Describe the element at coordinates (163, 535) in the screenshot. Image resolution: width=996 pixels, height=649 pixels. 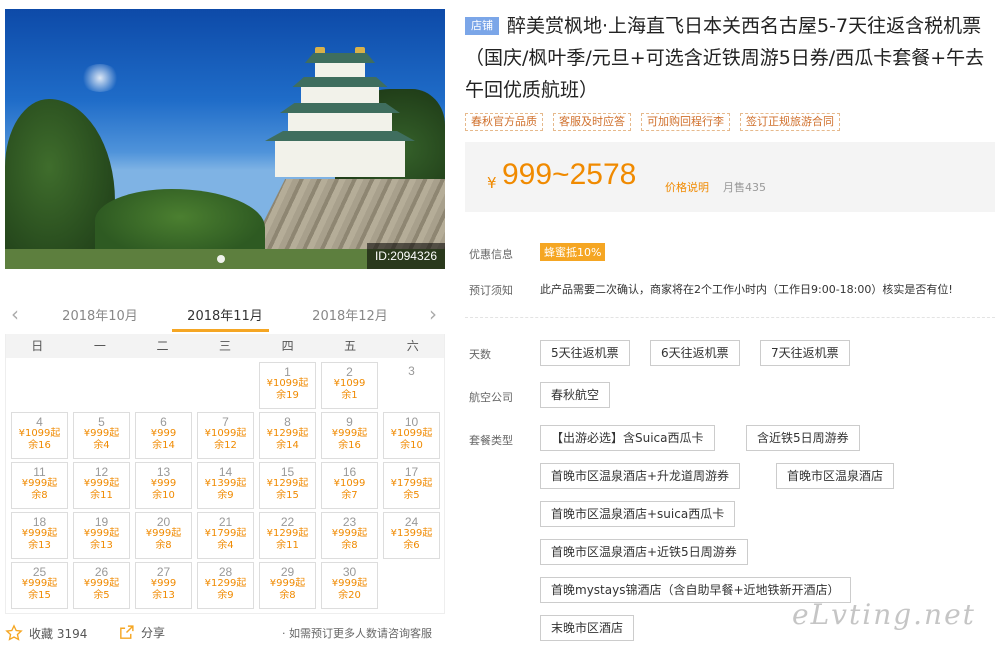
I see `calendar-day-cell: 20 ¥999起 余8` at that location.